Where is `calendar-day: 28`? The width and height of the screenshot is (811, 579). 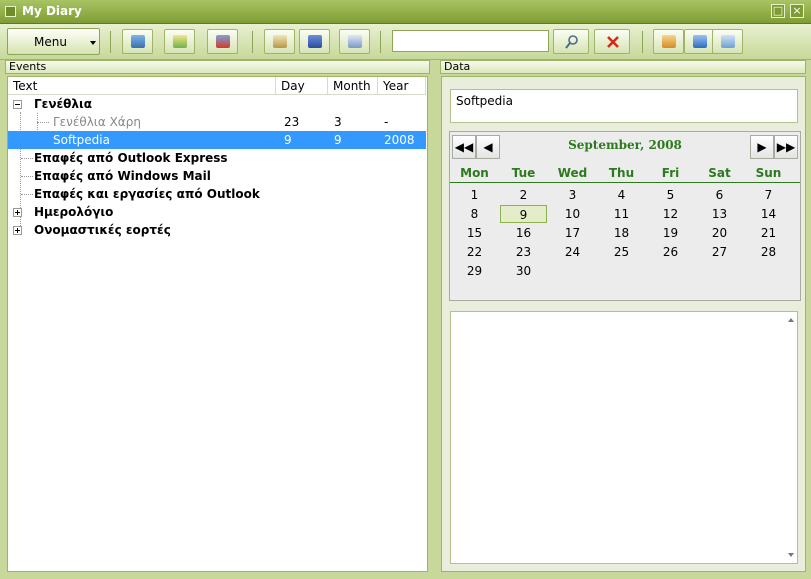 calendar-day: 28 is located at coordinates (768, 252).